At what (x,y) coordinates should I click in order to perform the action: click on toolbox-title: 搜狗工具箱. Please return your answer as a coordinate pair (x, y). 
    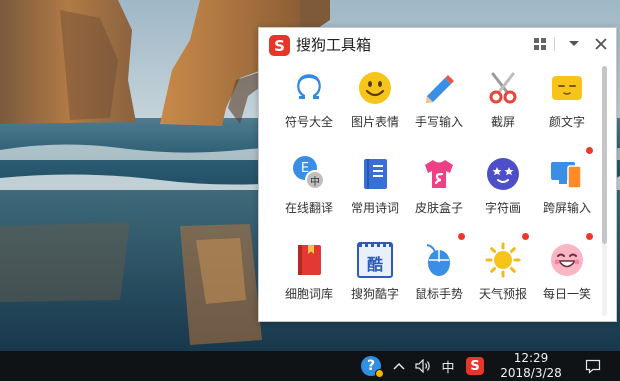
    Looking at the image, I should click on (334, 45).